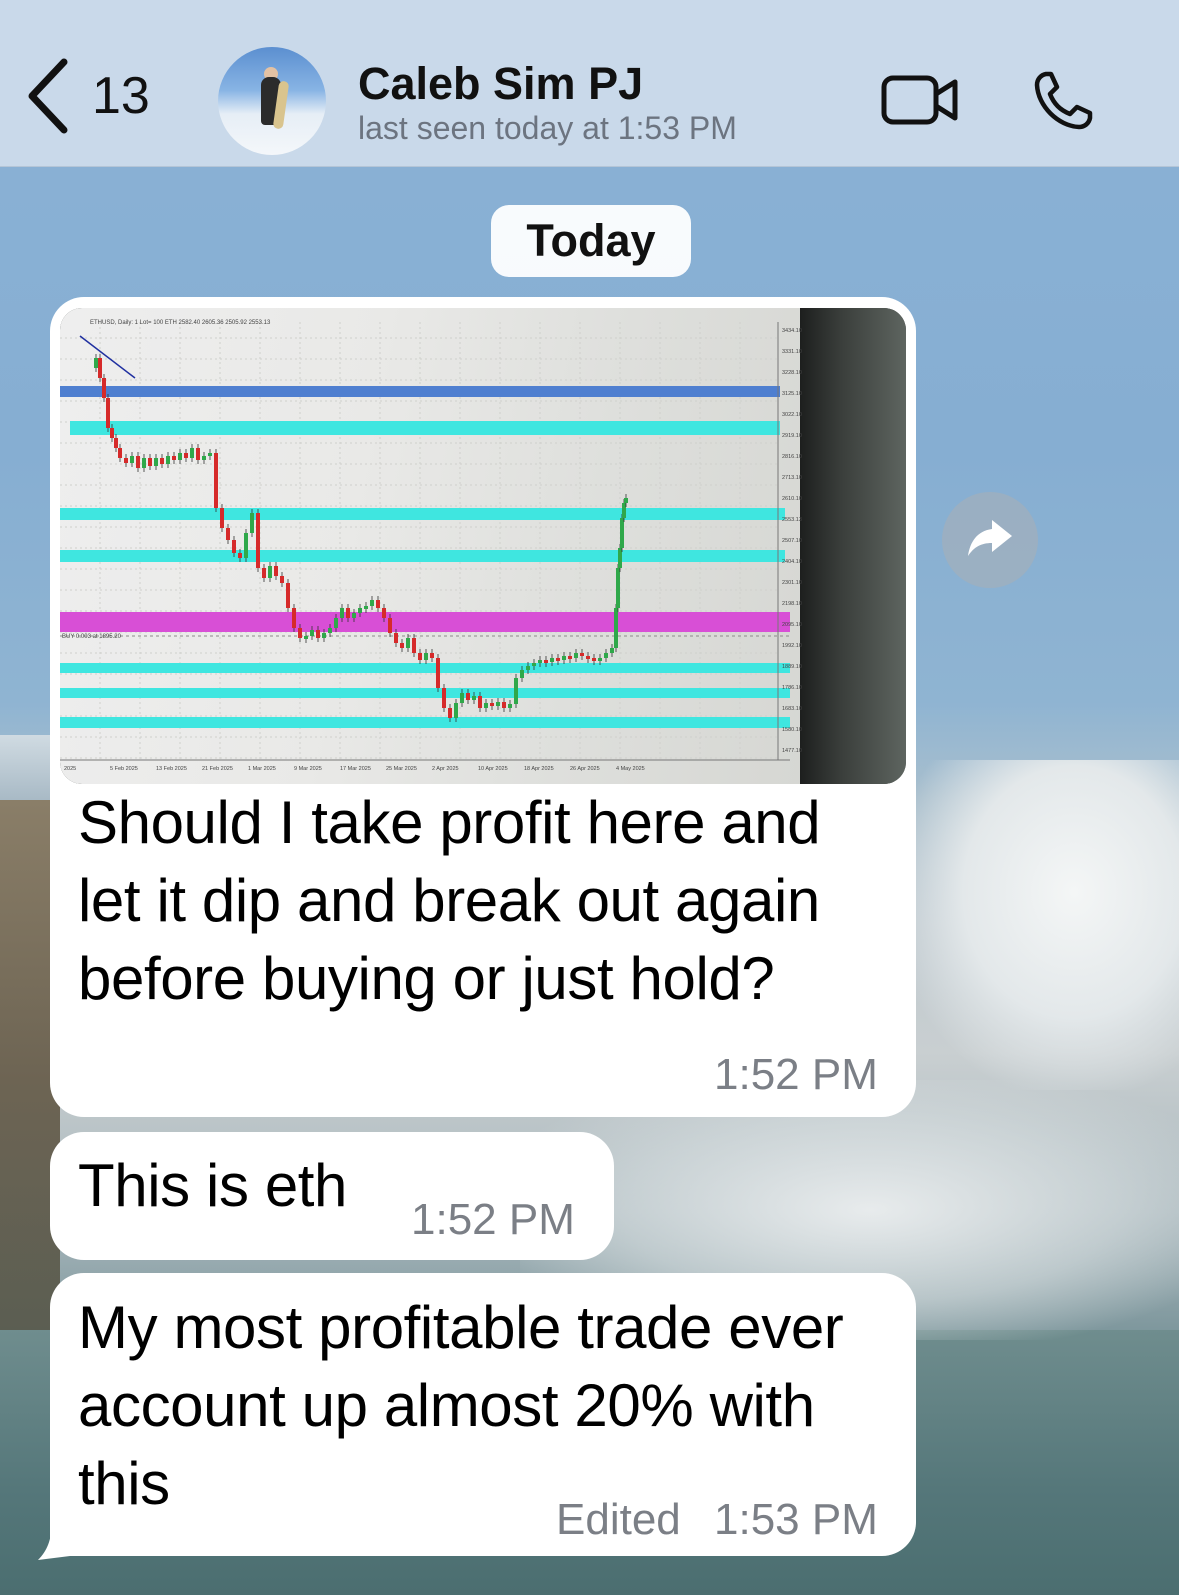 This screenshot has width=1179, height=1595. What do you see at coordinates (272, 101) in the screenshot?
I see `avatar` at bounding box center [272, 101].